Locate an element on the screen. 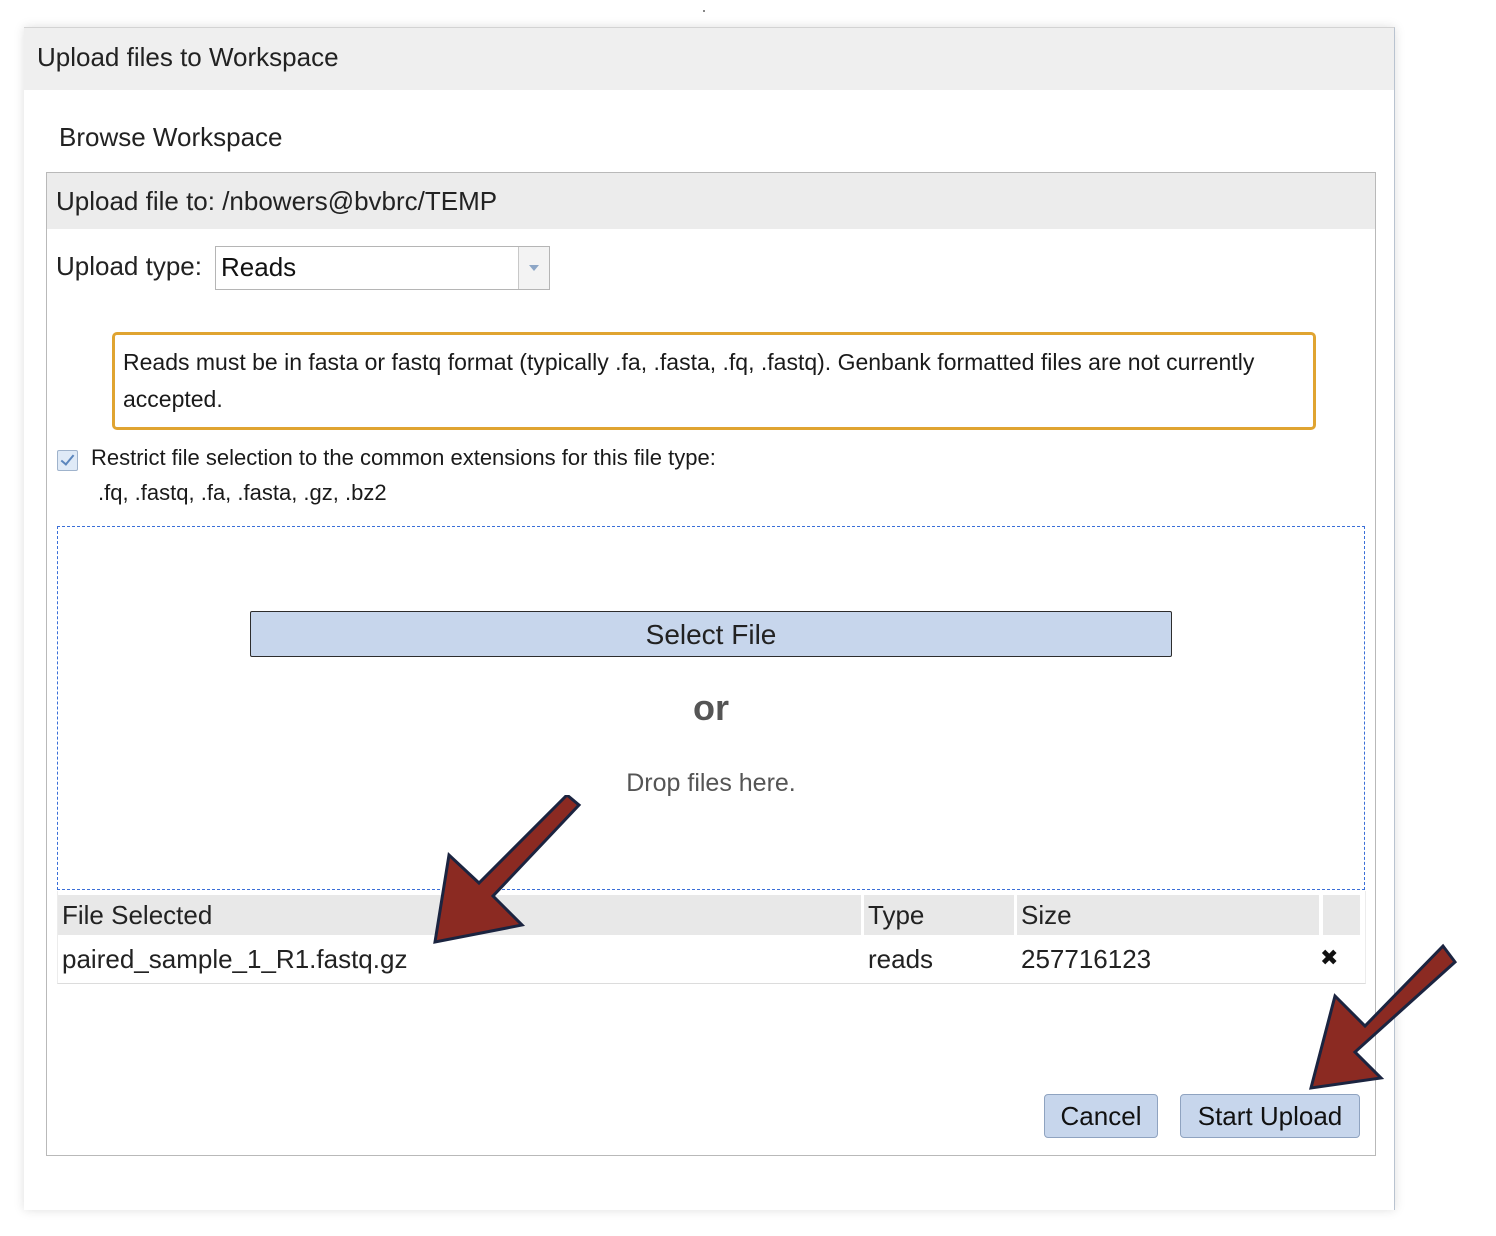 This screenshot has height=1236, width=1496. column-header-size: Size is located at coordinates (1168, 915).